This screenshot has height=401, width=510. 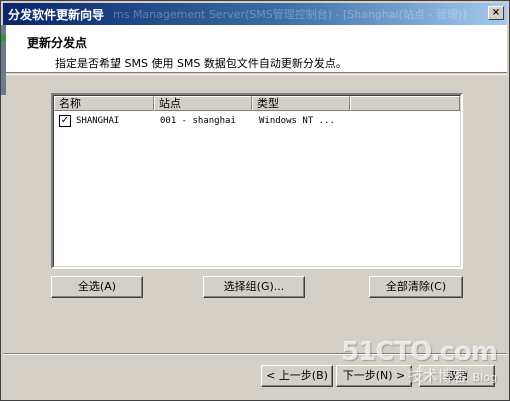 I want to click on list-header: 名称 站点 类型, so click(x=257, y=103).